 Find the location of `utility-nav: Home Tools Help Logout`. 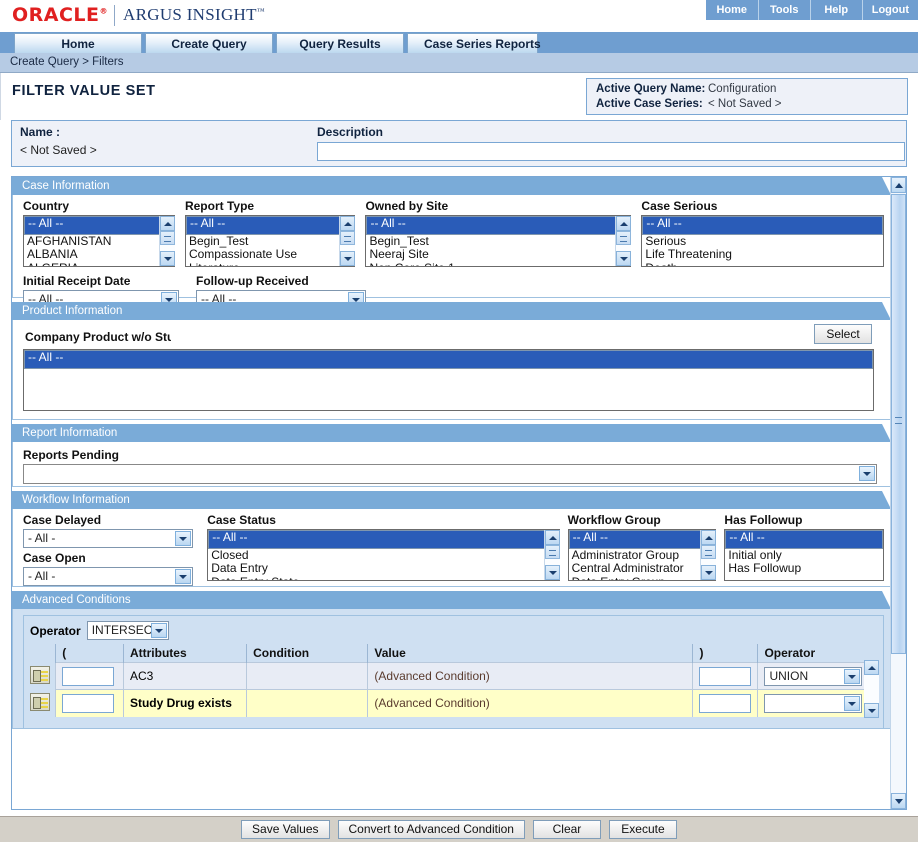

utility-nav: Home Tools Help Logout is located at coordinates (811, 10).